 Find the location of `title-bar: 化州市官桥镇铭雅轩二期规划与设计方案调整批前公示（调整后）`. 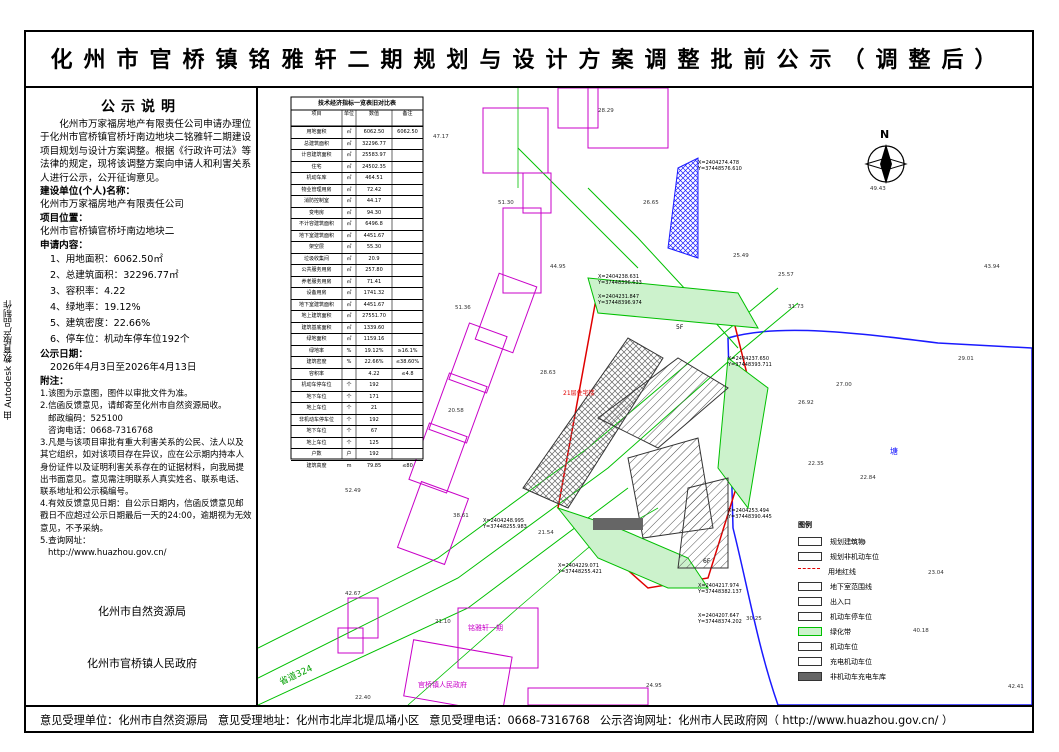

title-bar: 化州市官桥镇铭雅轩二期规划与设计方案调整批前公示（调整后） is located at coordinates (529, 59).